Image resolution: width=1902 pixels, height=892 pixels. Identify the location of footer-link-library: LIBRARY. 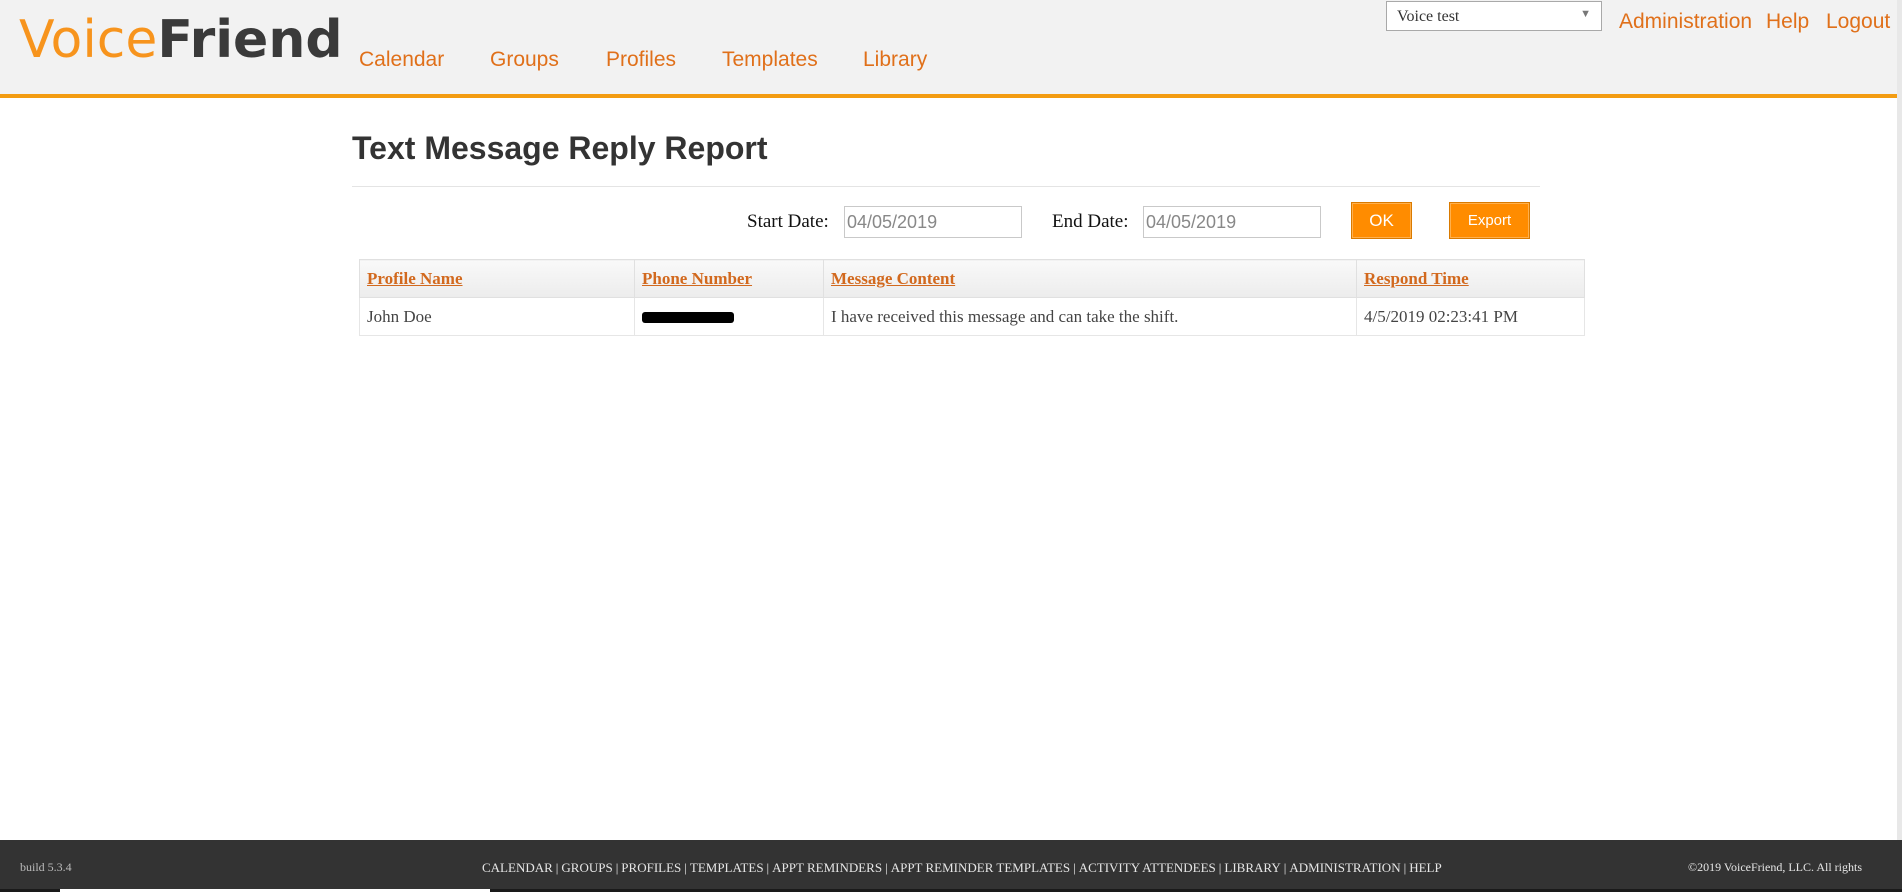
(1252, 867).